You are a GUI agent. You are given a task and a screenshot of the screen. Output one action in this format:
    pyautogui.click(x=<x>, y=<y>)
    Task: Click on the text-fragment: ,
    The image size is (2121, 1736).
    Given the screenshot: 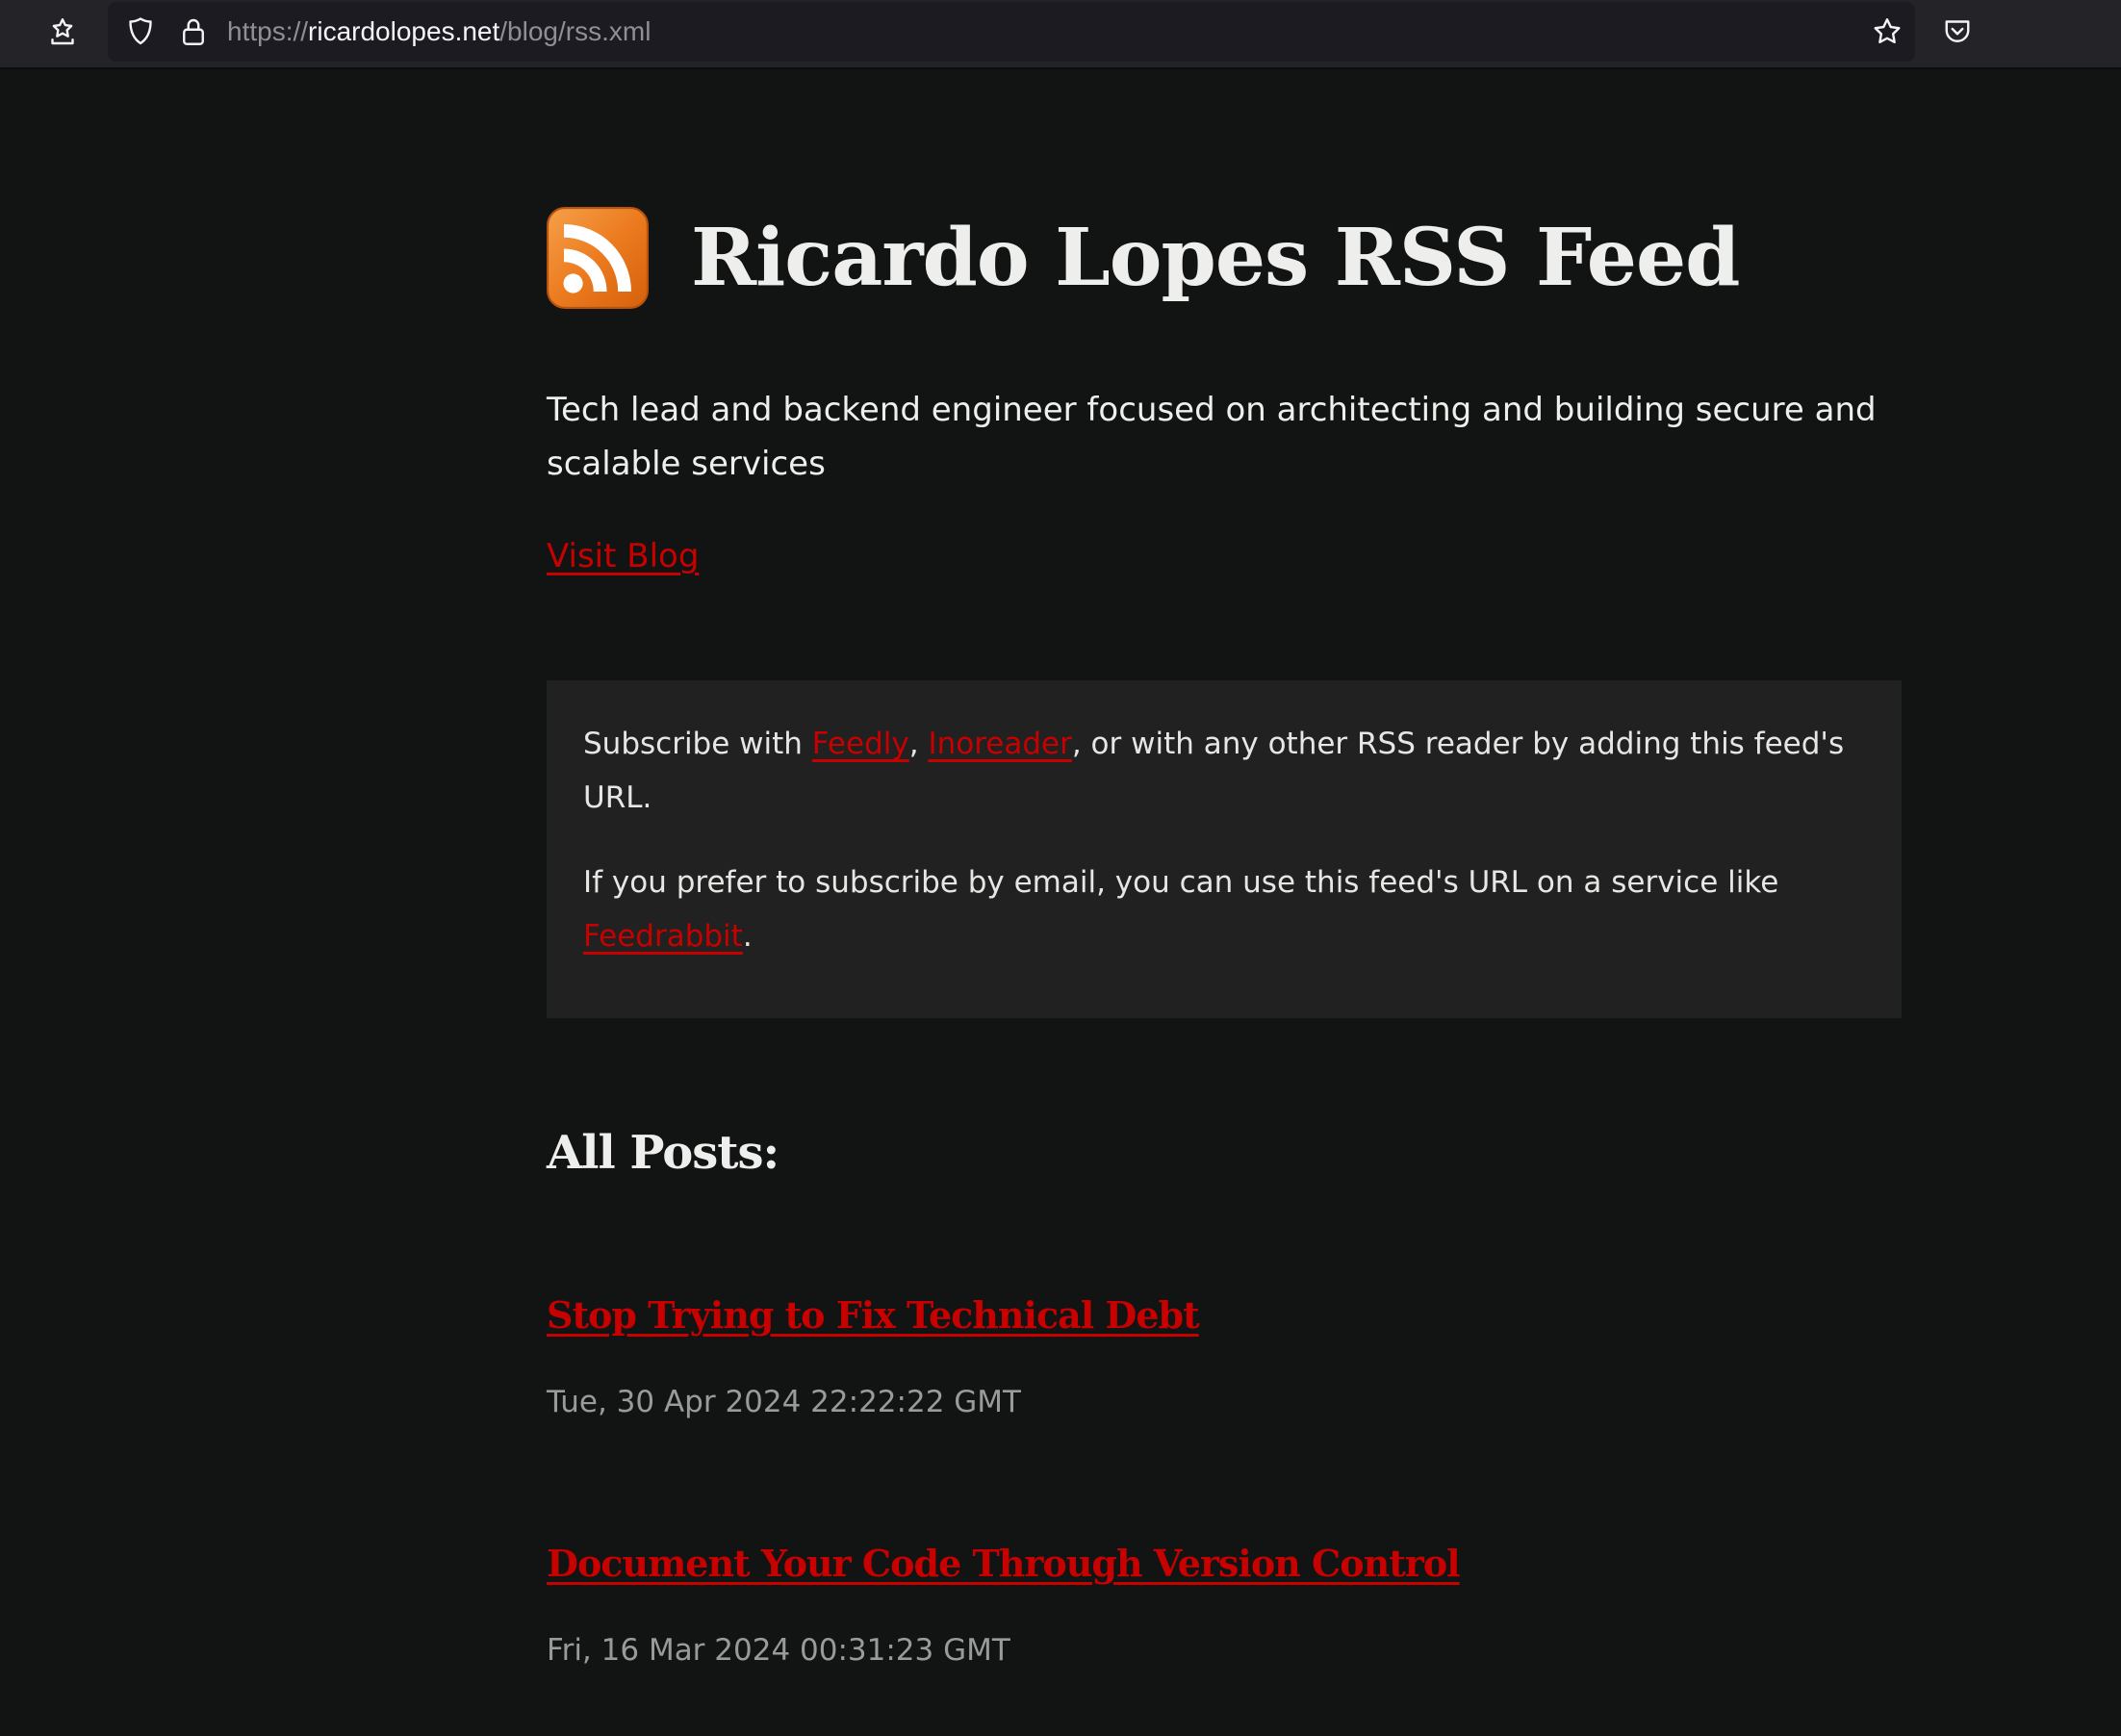 What is the action you would take?
    pyautogui.click(x=918, y=744)
    